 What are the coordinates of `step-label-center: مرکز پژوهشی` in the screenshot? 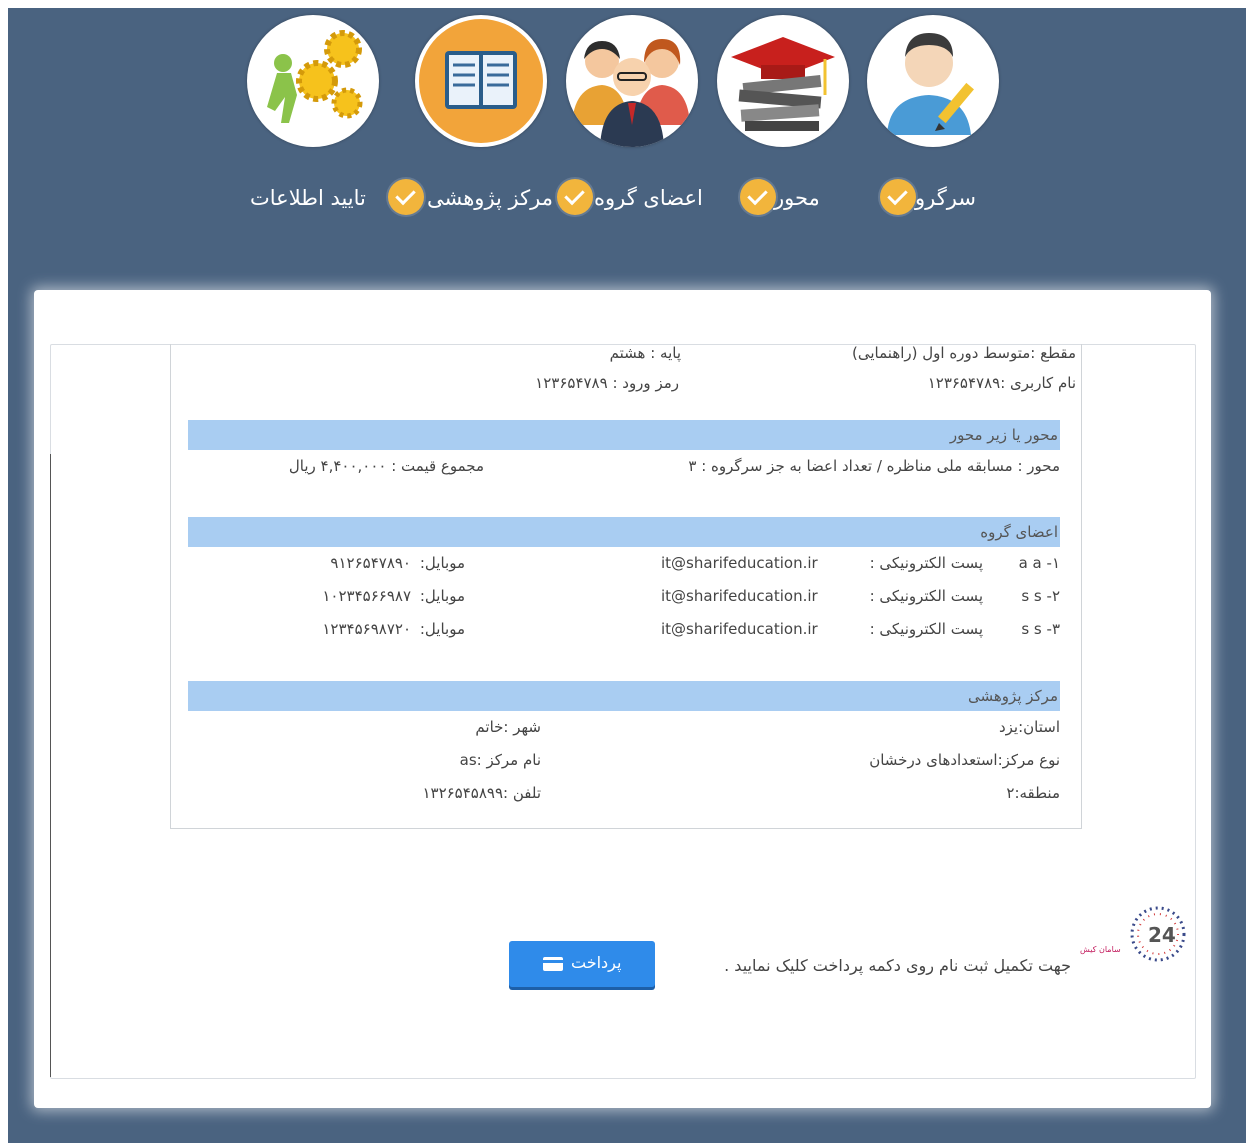 It's located at (490, 198).